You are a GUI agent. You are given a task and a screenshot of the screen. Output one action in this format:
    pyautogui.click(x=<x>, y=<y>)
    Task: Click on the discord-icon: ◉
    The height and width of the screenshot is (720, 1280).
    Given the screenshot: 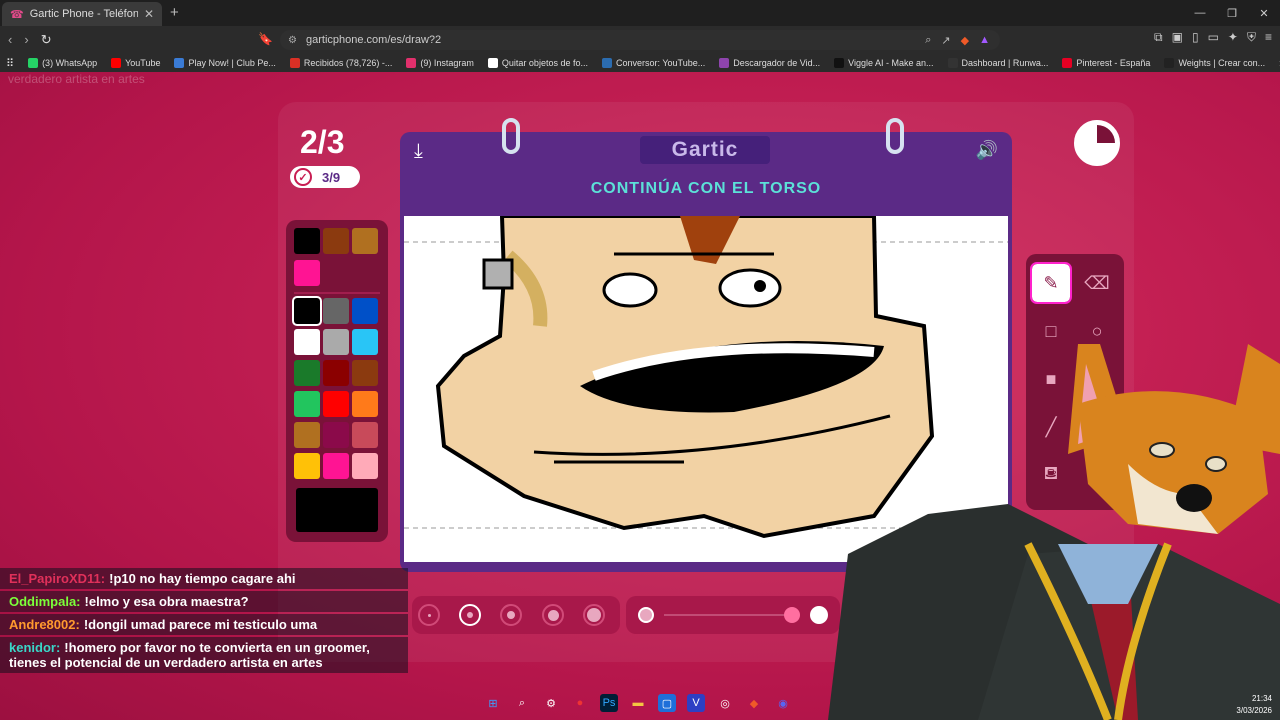 What is the action you would take?
    pyautogui.click(x=783, y=703)
    